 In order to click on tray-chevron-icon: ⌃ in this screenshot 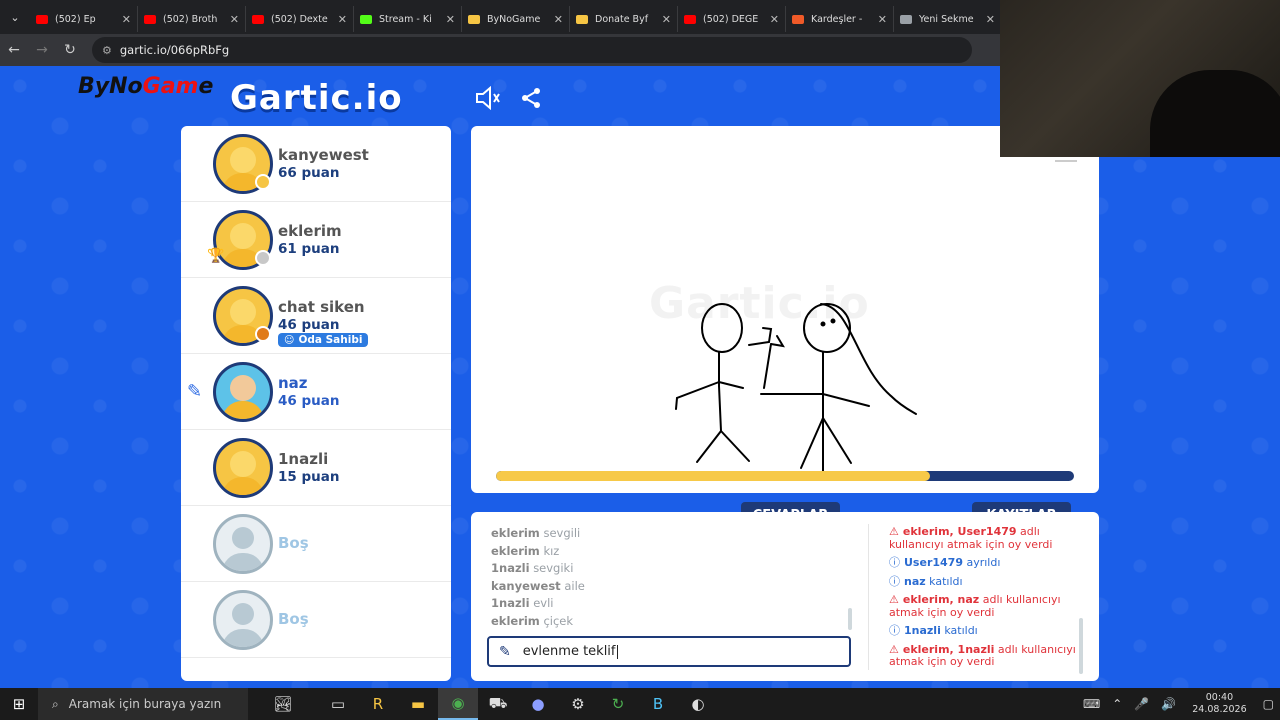, I will do `click(1117, 704)`.